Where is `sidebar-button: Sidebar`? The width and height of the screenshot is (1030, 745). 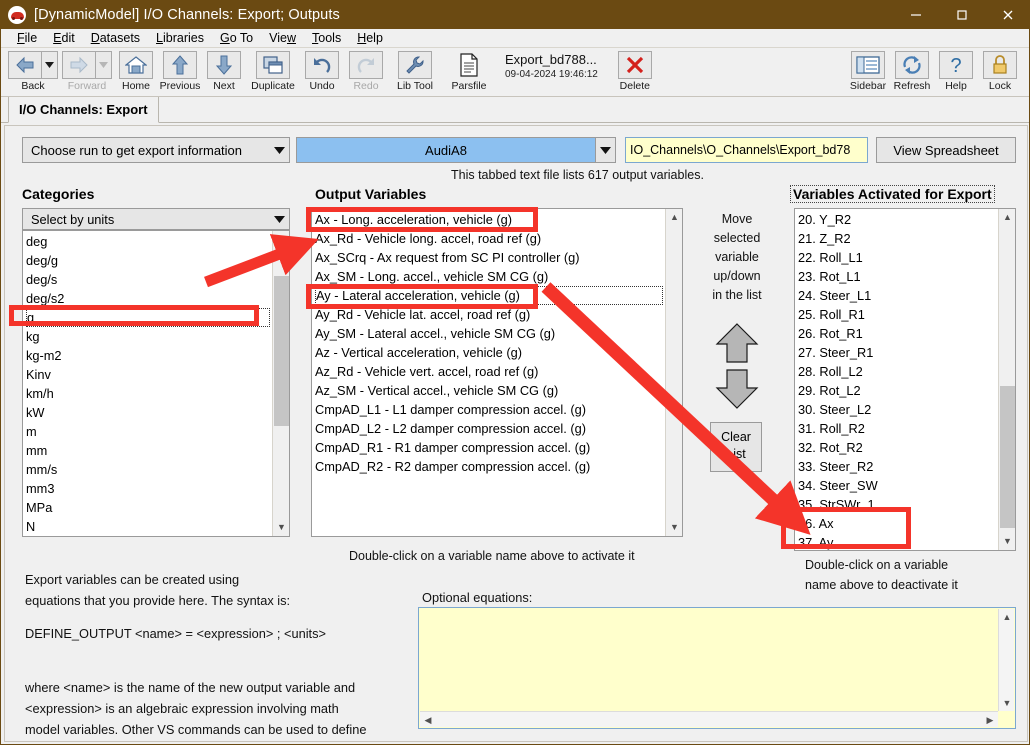 sidebar-button: Sidebar is located at coordinates (868, 71).